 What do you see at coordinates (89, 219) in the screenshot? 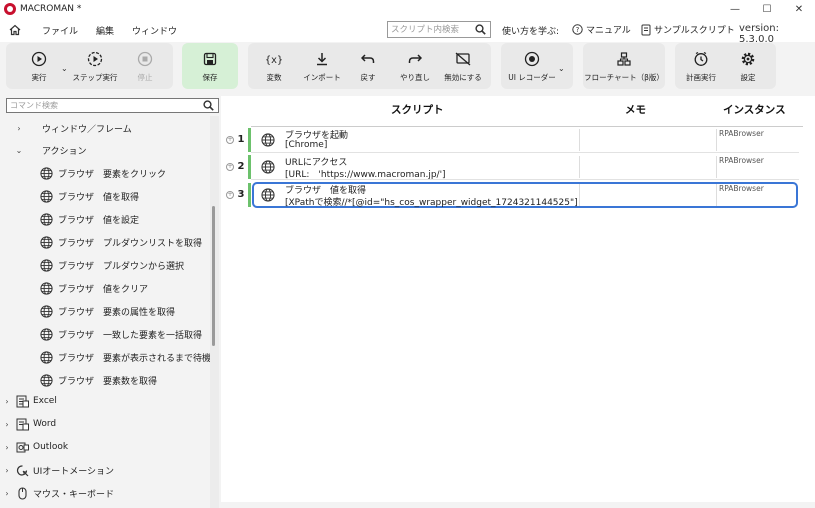
I see `command-item: ブラウザ 値を設定` at bounding box center [89, 219].